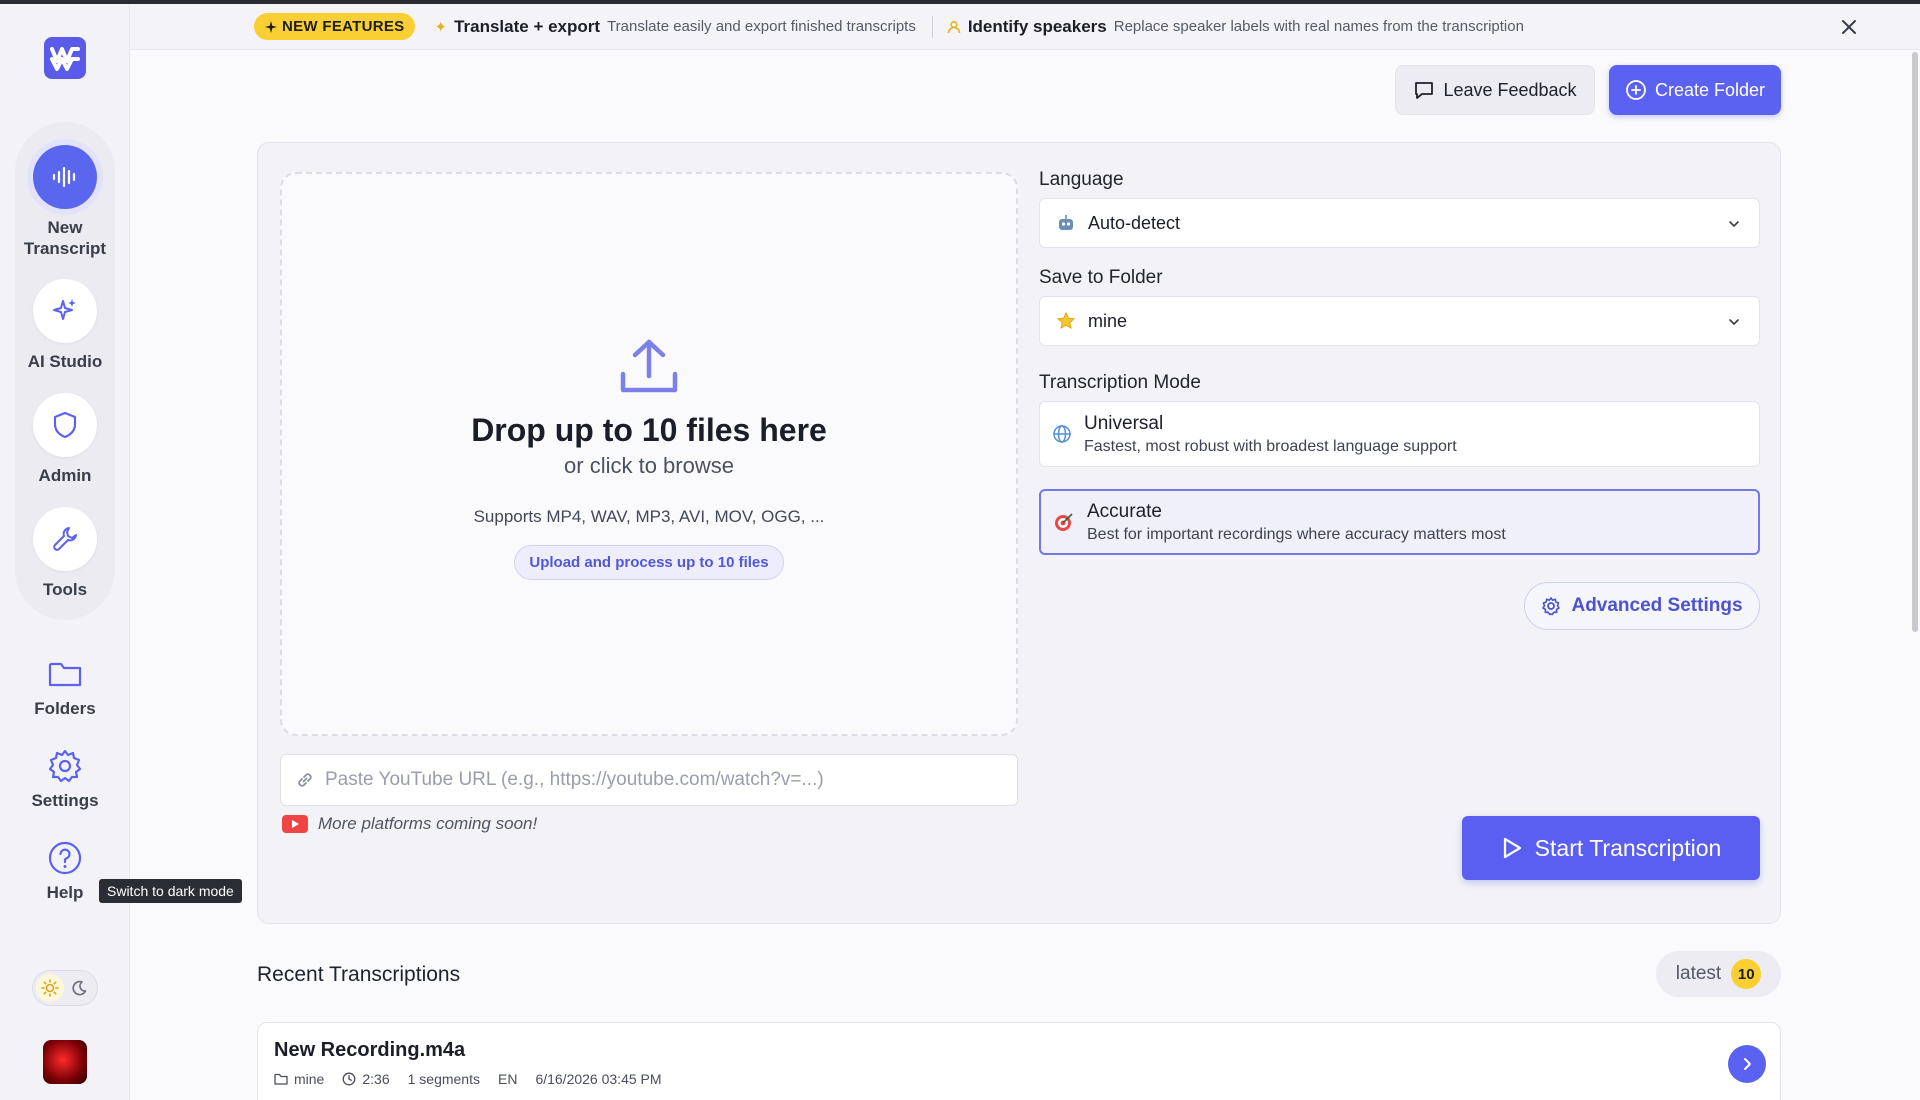  Describe the element at coordinates (441, 27) in the screenshot. I see `sparkle-icon: ✦` at that location.